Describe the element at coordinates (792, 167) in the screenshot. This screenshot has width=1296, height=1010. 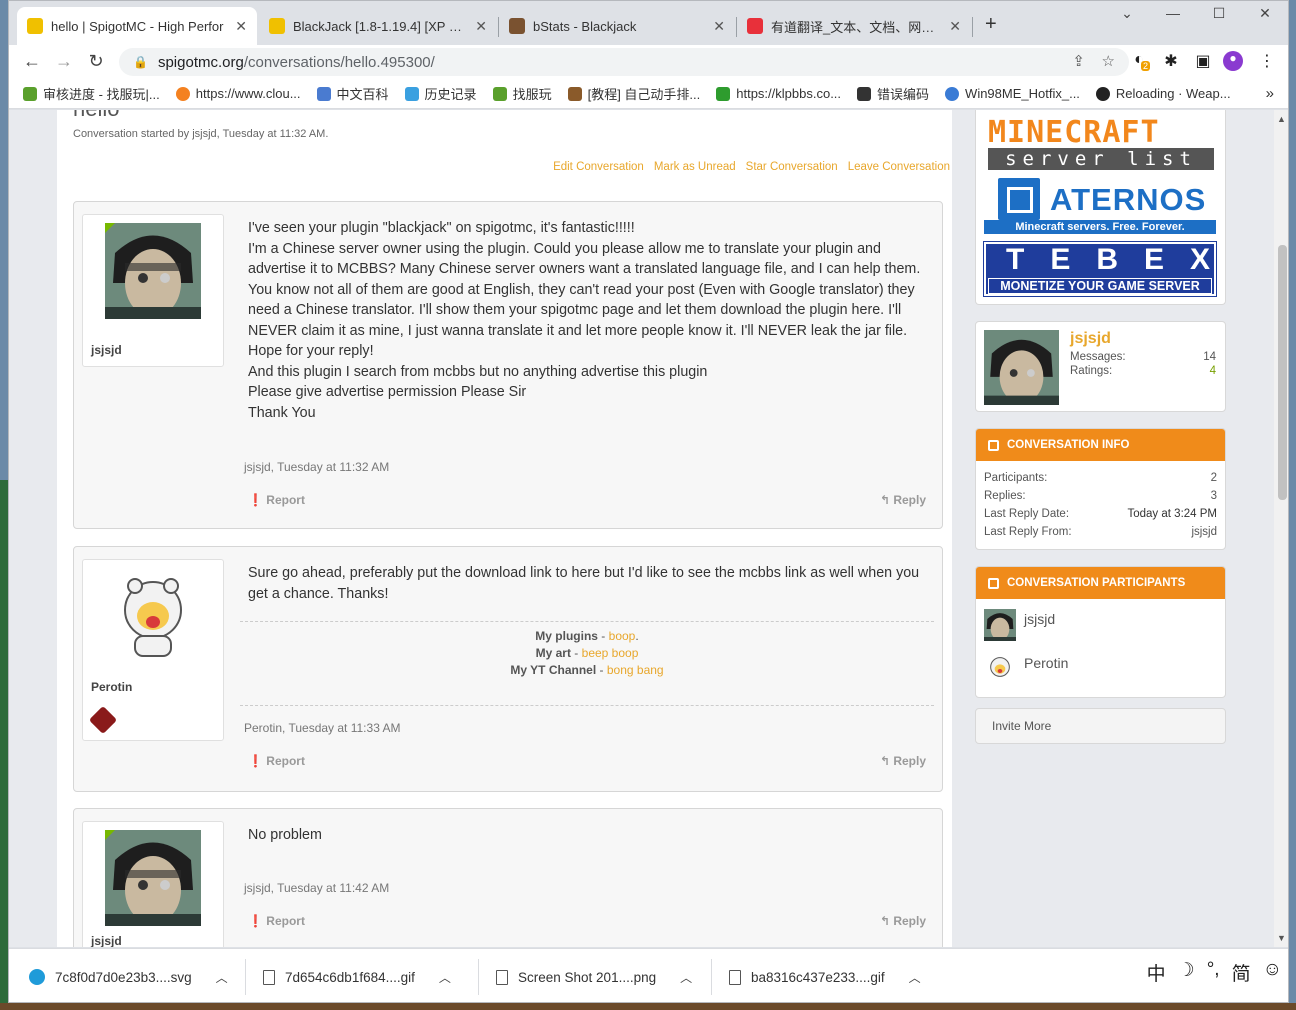
I see `star-conversation-link: Star Conversation` at that location.